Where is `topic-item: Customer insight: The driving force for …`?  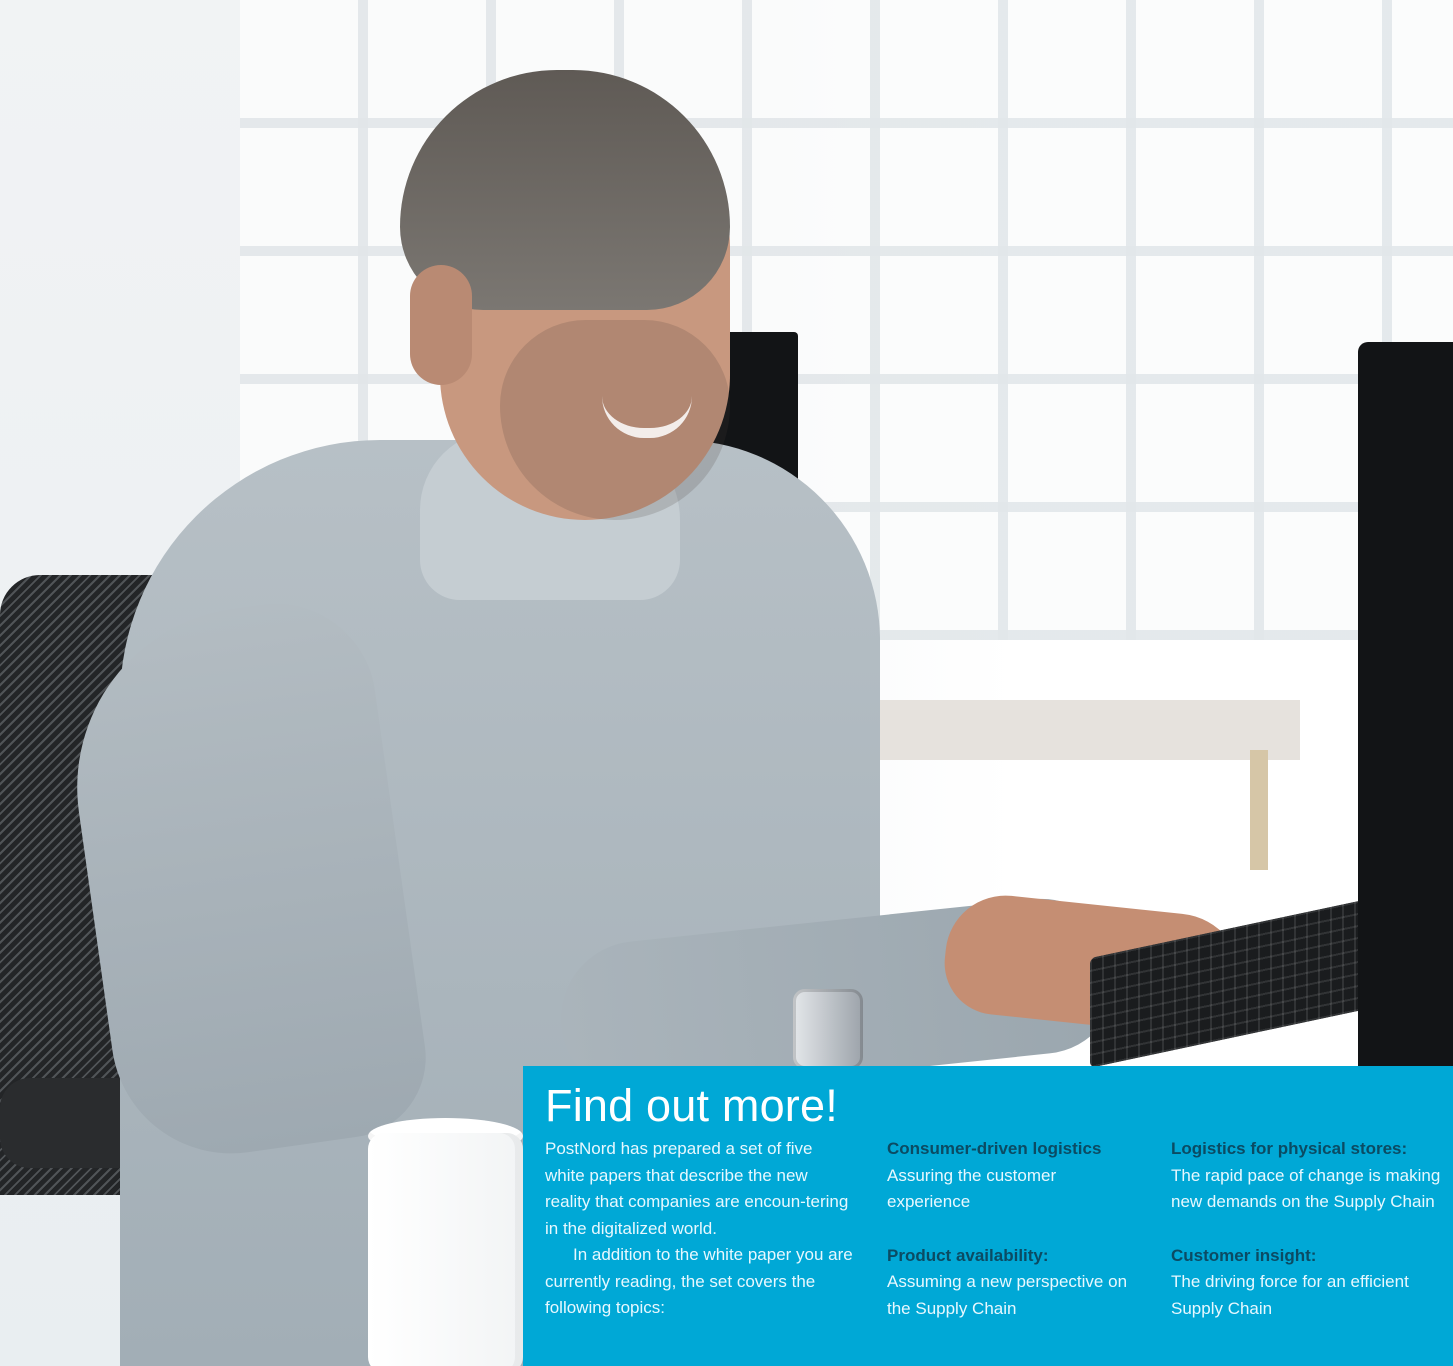
topic-item: Customer insight: The driving force for … is located at coordinates (1308, 1283).